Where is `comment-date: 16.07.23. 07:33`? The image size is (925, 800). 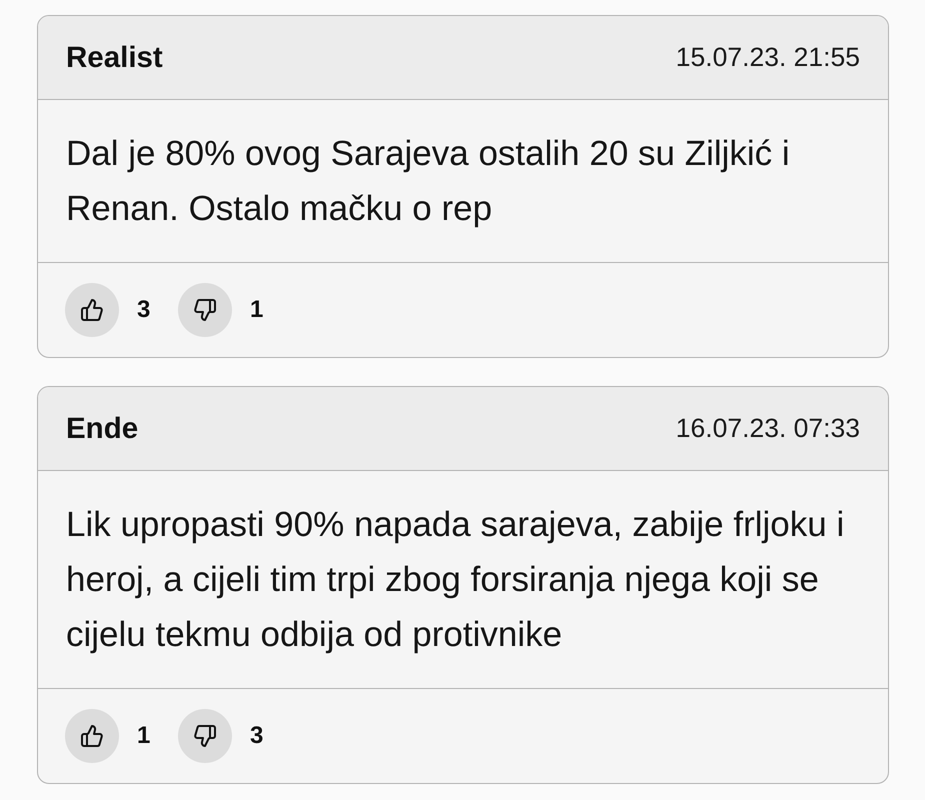 comment-date: 16.07.23. 07:33 is located at coordinates (768, 428).